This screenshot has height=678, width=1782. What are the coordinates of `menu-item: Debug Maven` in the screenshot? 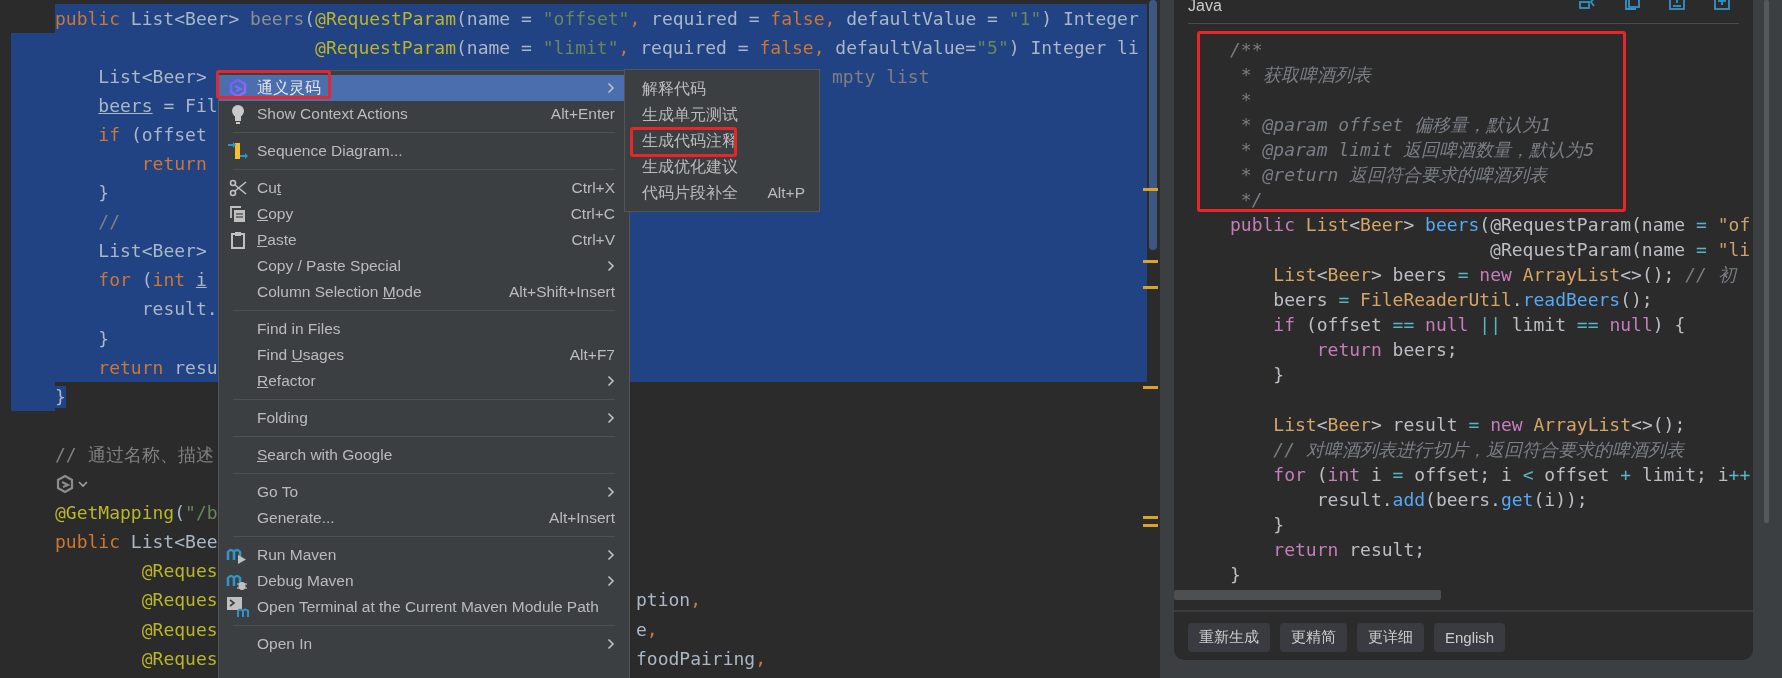 It's located at (424, 581).